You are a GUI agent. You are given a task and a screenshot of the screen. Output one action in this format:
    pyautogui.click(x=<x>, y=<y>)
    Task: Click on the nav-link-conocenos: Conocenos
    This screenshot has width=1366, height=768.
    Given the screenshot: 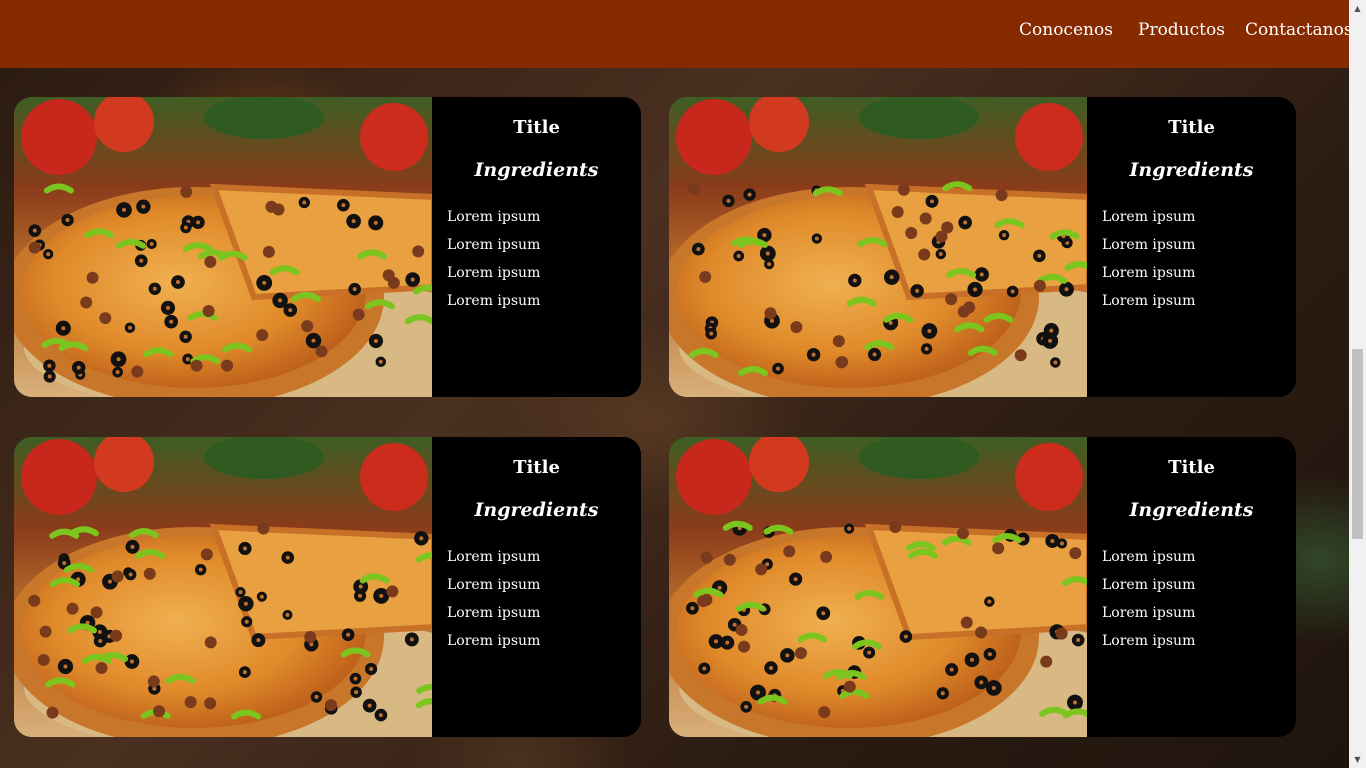 What is the action you would take?
    pyautogui.click(x=1066, y=30)
    